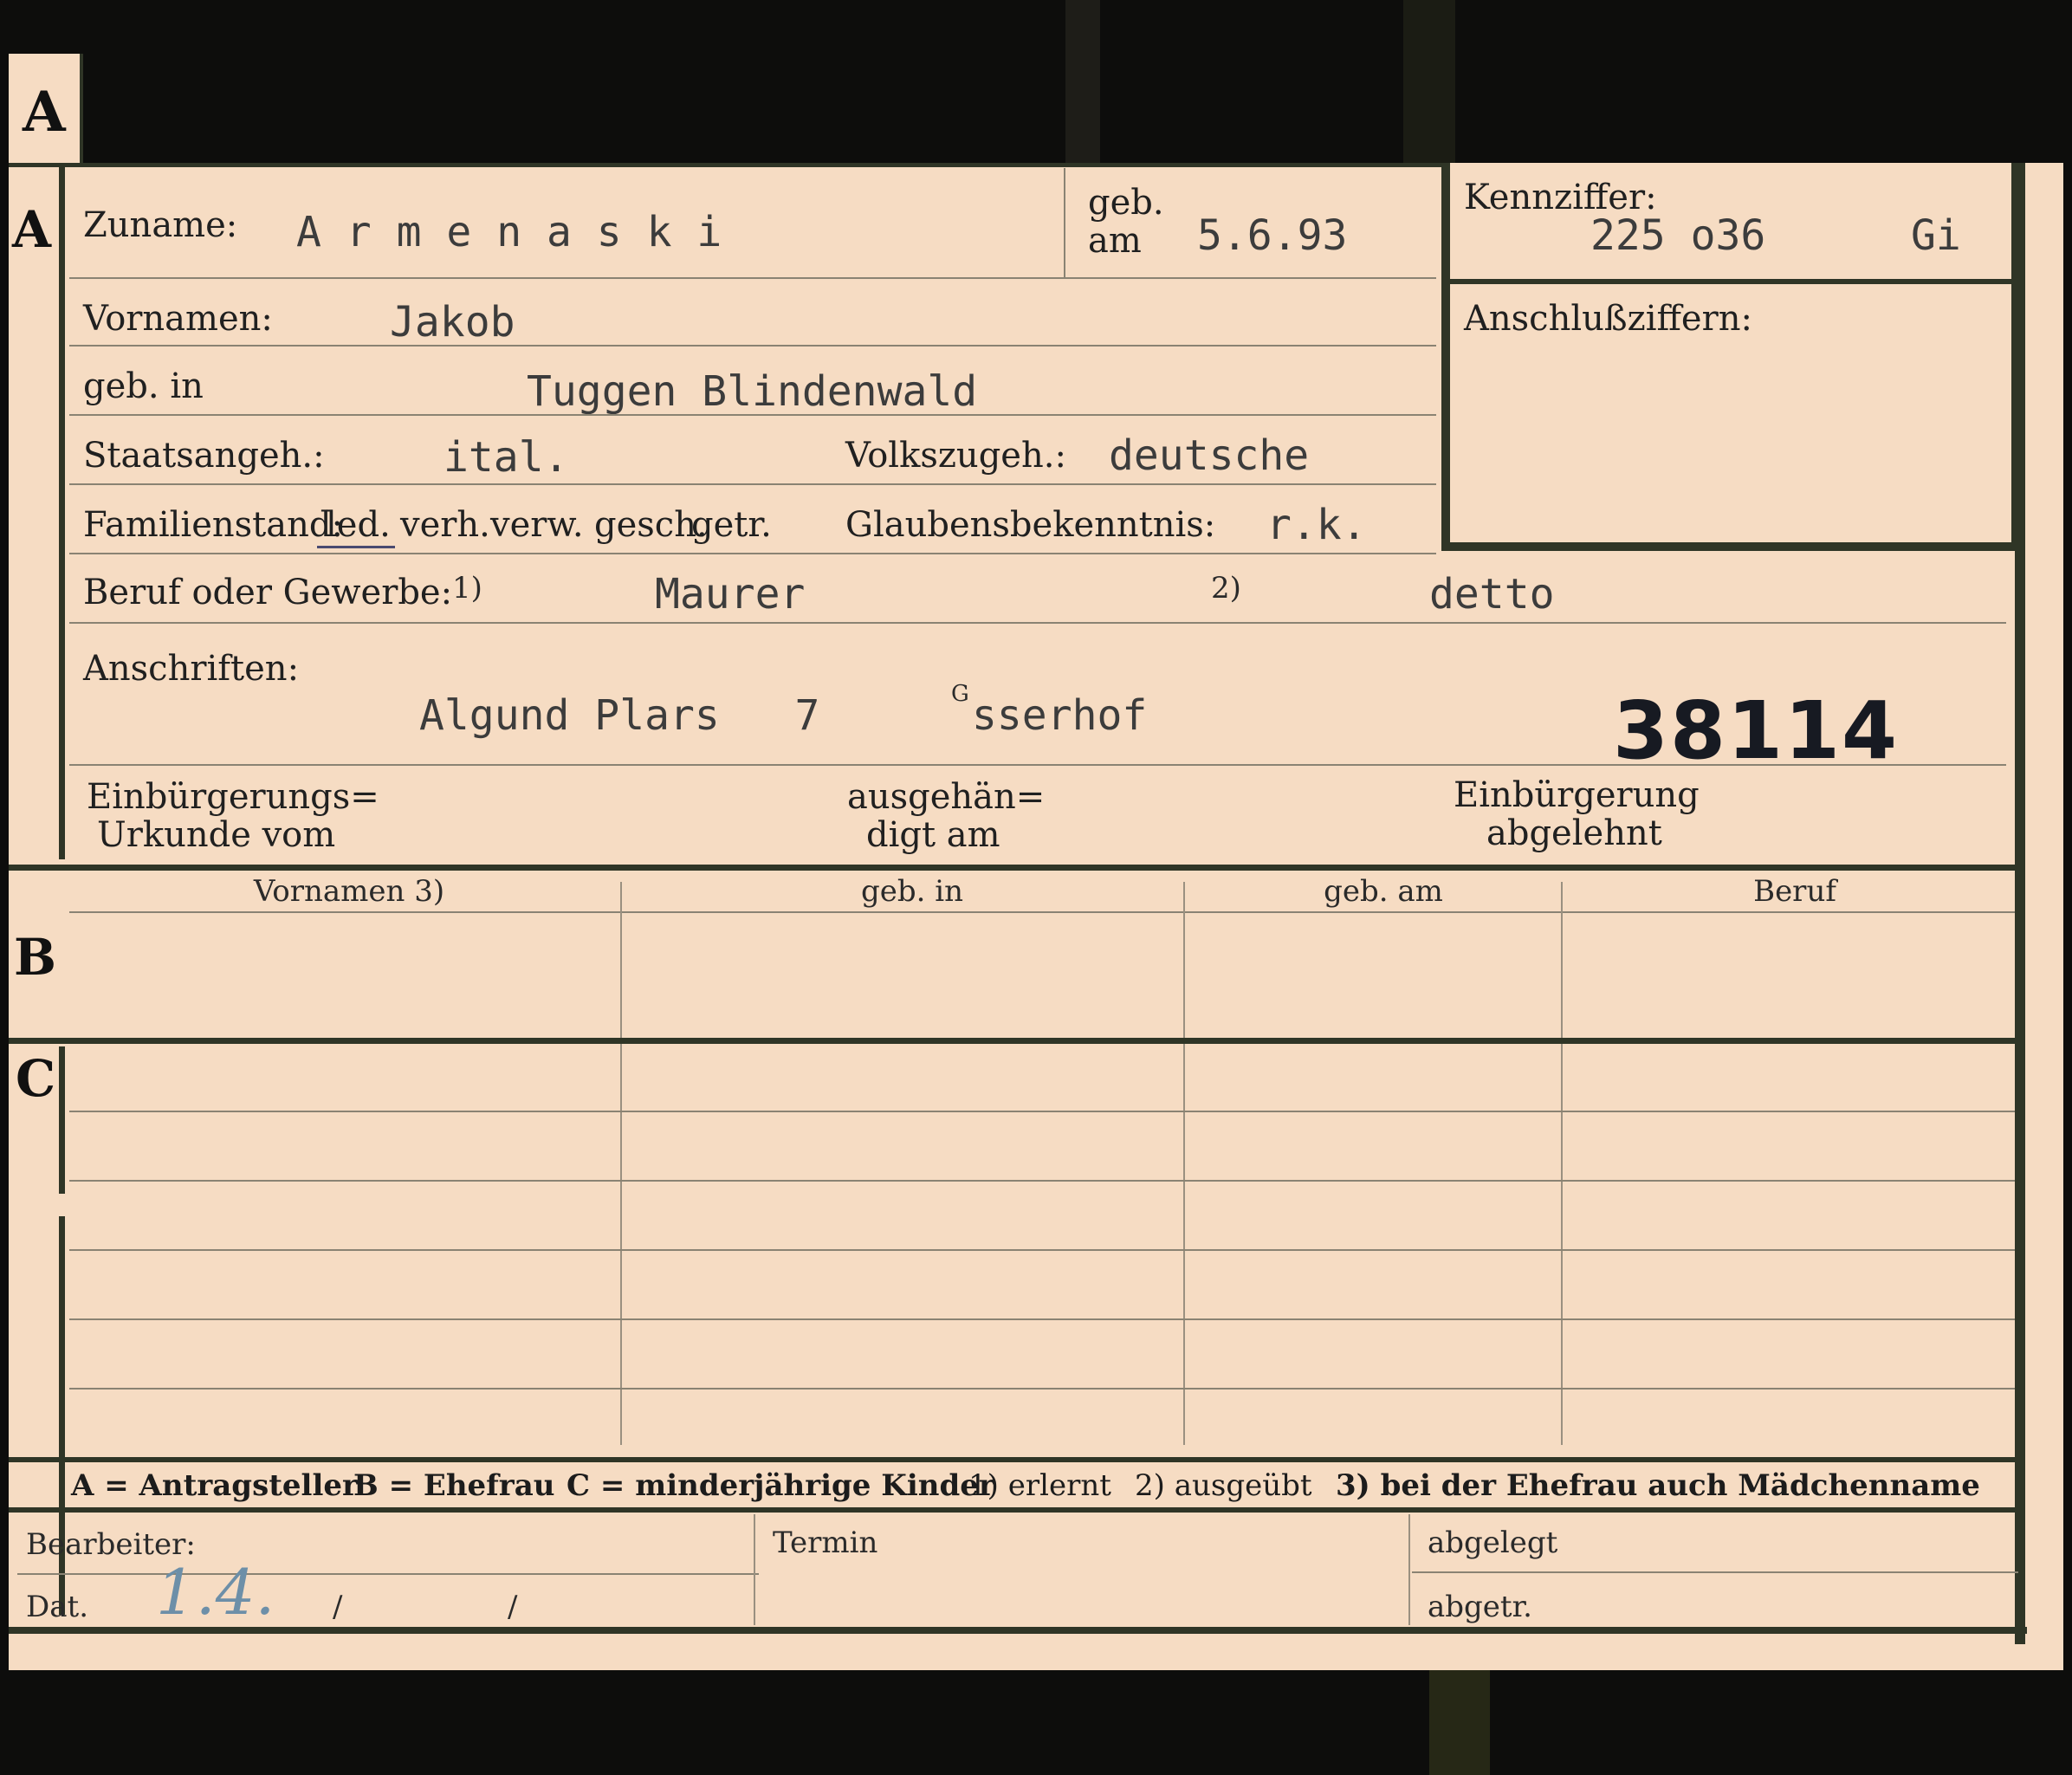 The width and height of the screenshot is (2072, 1775). I want to click on address-extra-mark: G, so click(960, 694).